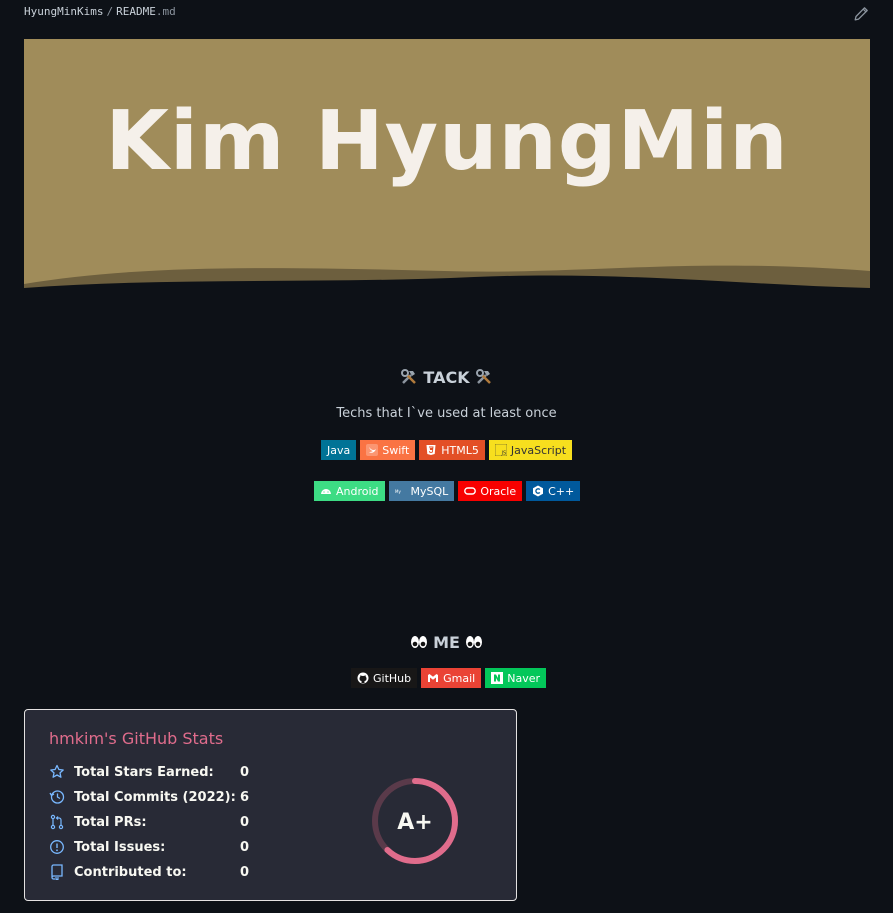 This screenshot has height=913, width=893. I want to click on stat-row: Total Commits (2022): 6, so click(159, 797).